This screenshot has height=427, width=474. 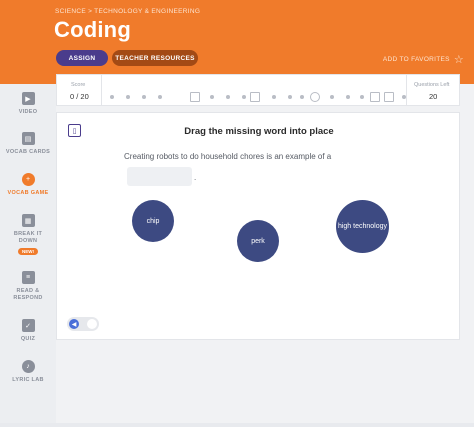 I want to click on word-bubble-chip: chip, so click(x=153, y=221).